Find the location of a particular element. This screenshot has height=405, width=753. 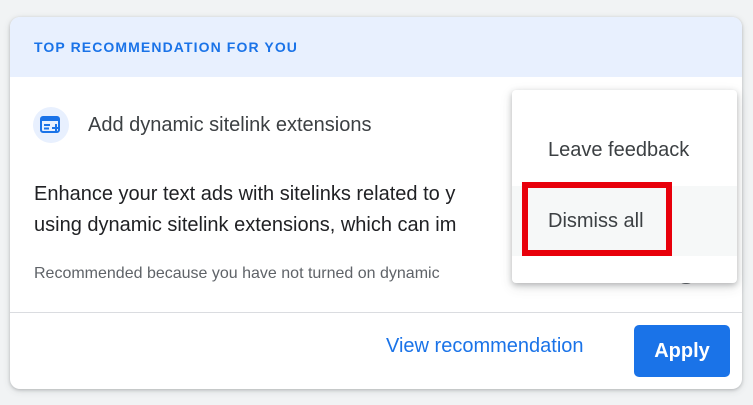

sitelink-add-icon is located at coordinates (51, 125).